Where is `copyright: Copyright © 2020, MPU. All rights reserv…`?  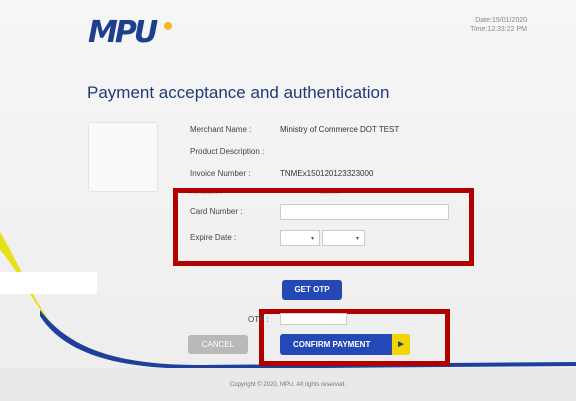
copyright: Copyright © 2020, MPU. All rights reserv… is located at coordinates (288, 385).